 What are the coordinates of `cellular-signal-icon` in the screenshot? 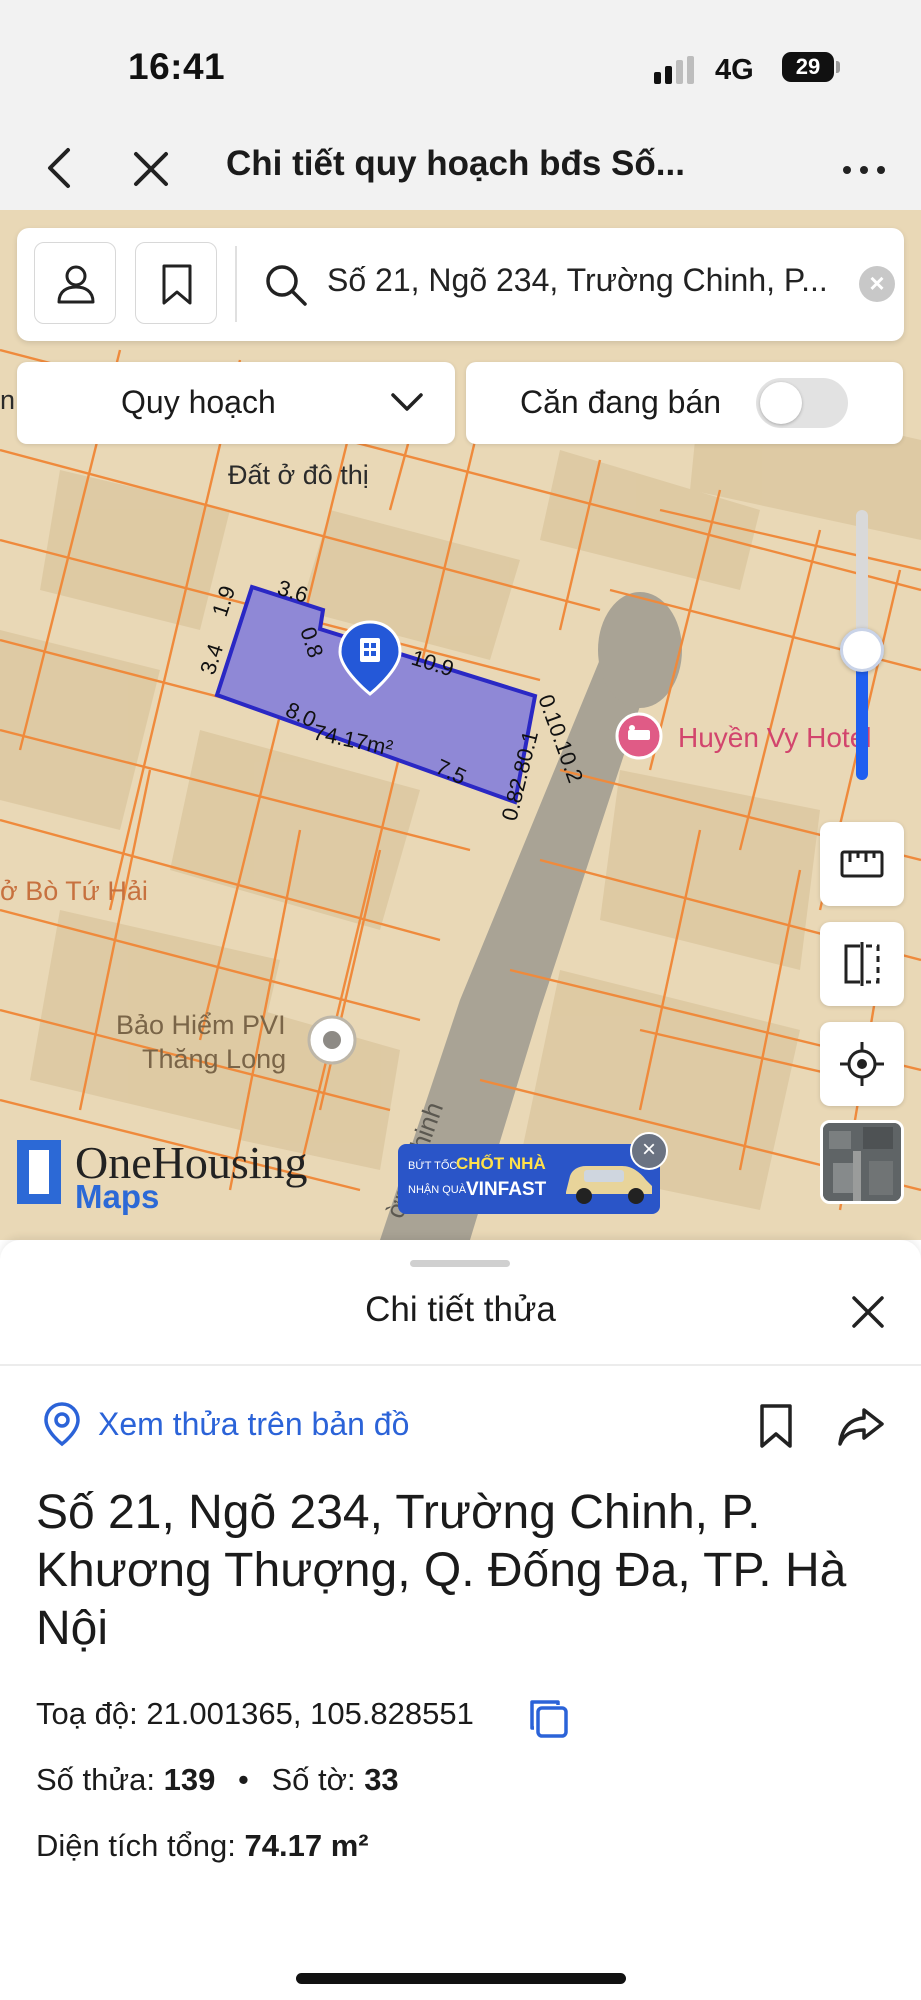 It's located at (676, 70).